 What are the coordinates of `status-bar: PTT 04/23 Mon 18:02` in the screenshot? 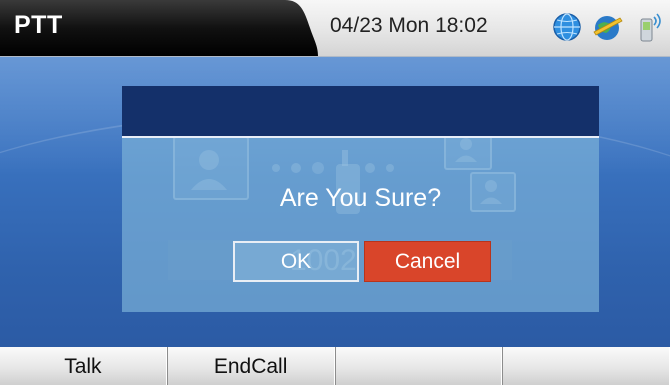 It's located at (335, 28).